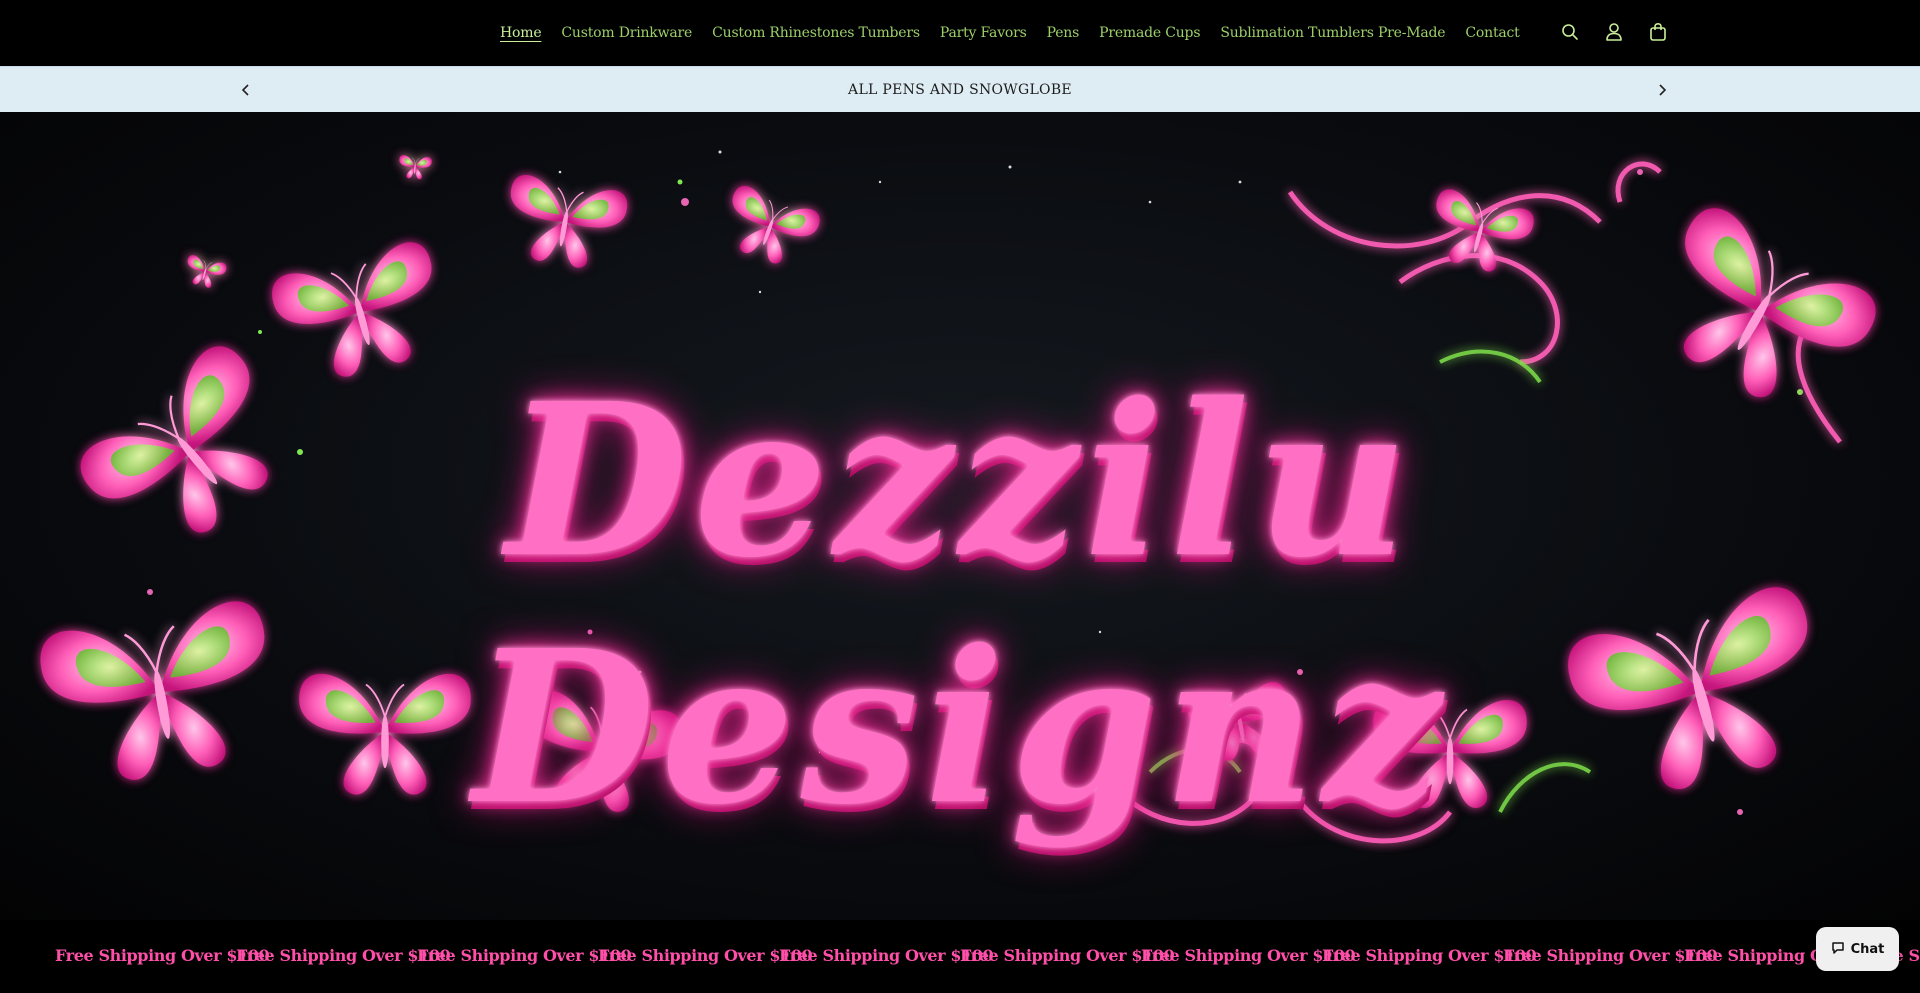 The height and width of the screenshot is (993, 1920). I want to click on nav-item-pens: Pens, so click(1063, 33).